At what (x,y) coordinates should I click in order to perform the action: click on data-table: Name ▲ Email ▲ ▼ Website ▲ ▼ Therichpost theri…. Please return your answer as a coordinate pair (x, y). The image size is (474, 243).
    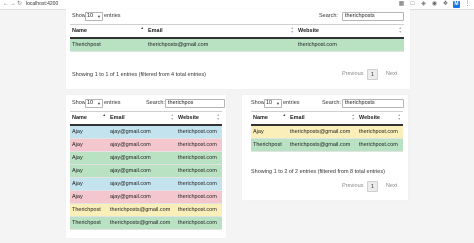
    Looking at the image, I should click on (237, 38).